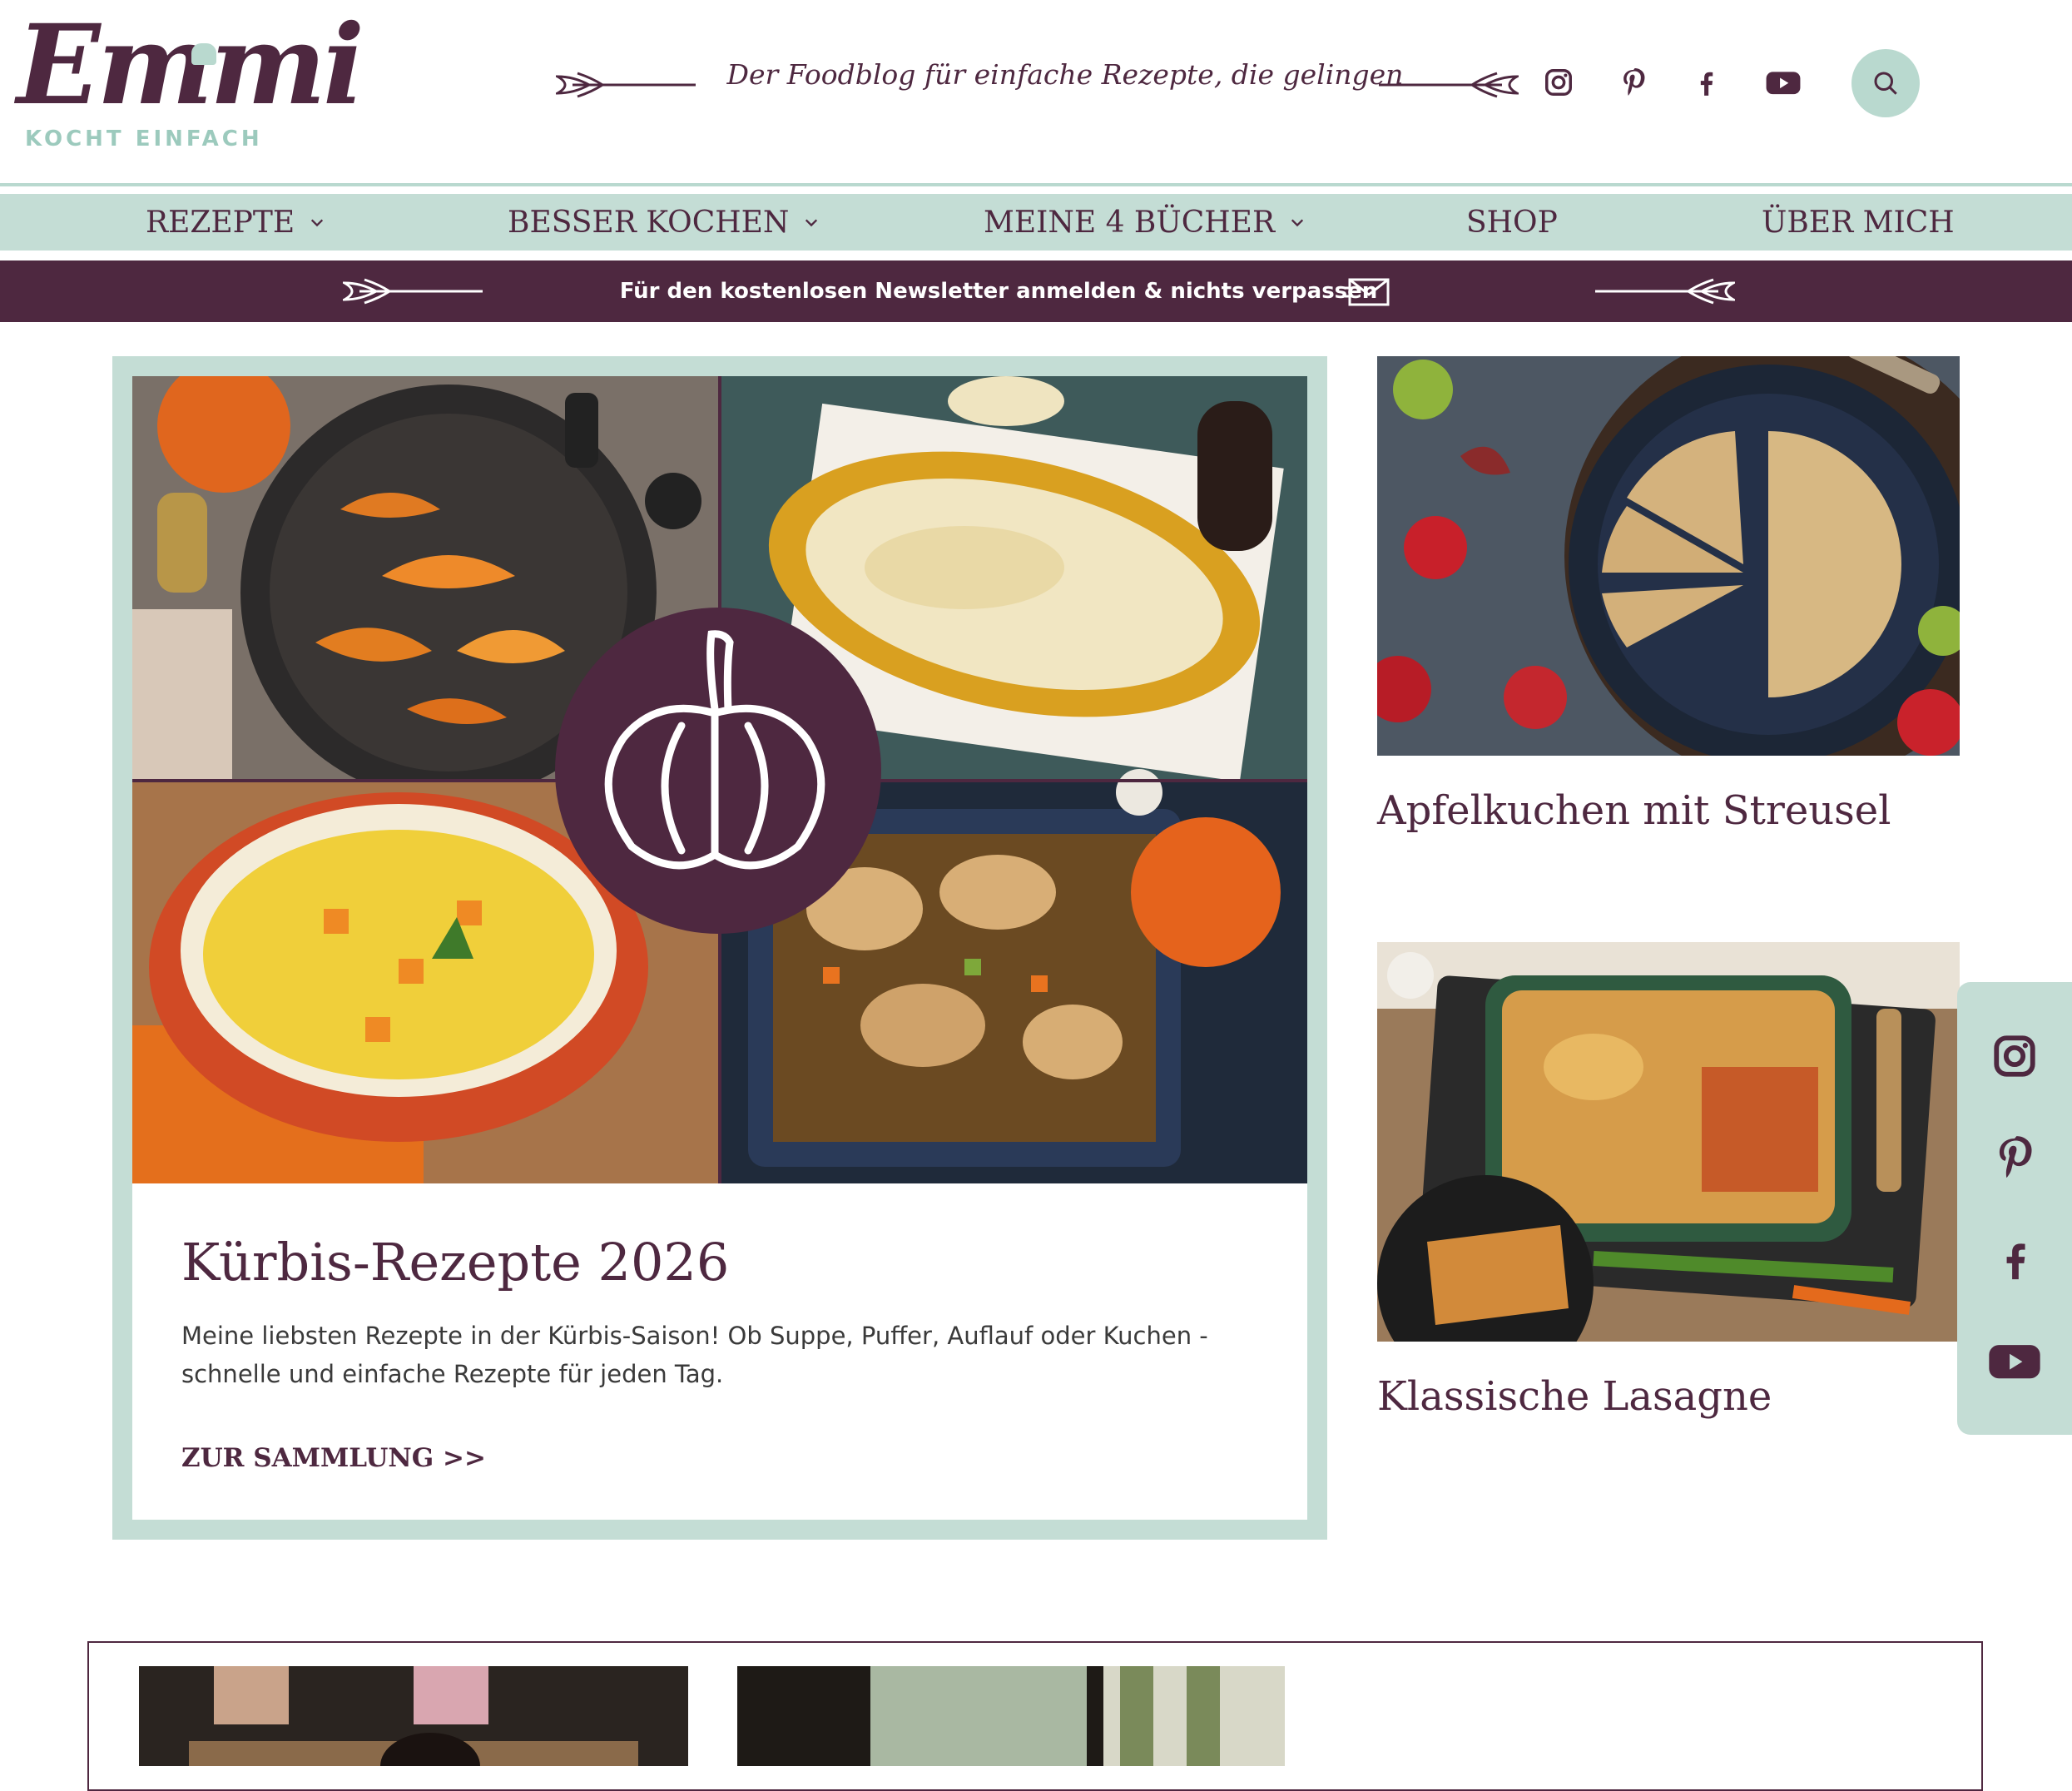 This screenshot has width=2072, height=1791. Describe the element at coordinates (1574, 1396) in the screenshot. I see `side-post-title: Klassische Lasagne` at that location.